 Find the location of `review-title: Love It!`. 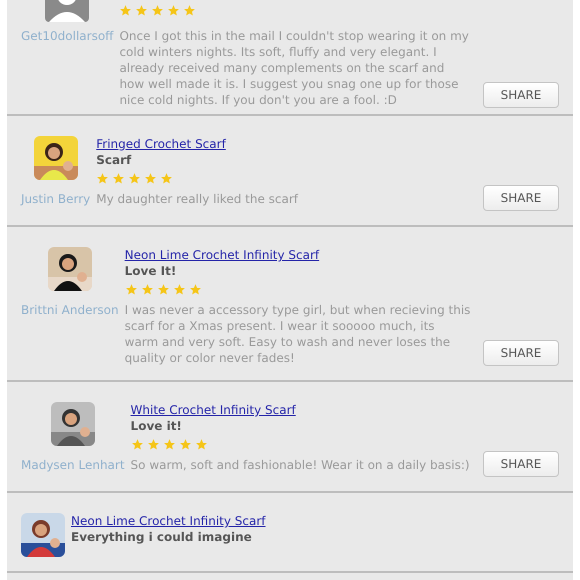

review-title: Love It! is located at coordinates (151, 271).